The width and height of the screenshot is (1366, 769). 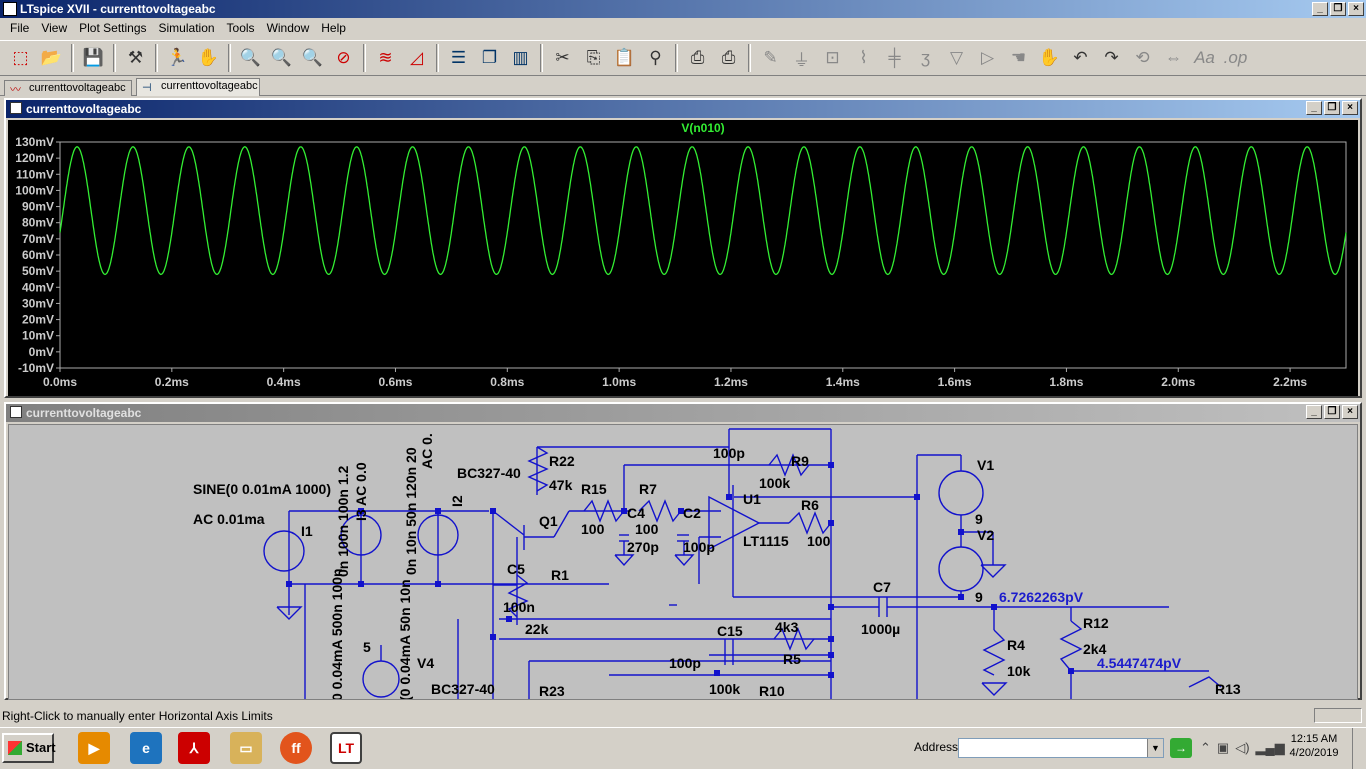 I want to click on chevron-up-icon: ⌃, so click(x=1205, y=748).